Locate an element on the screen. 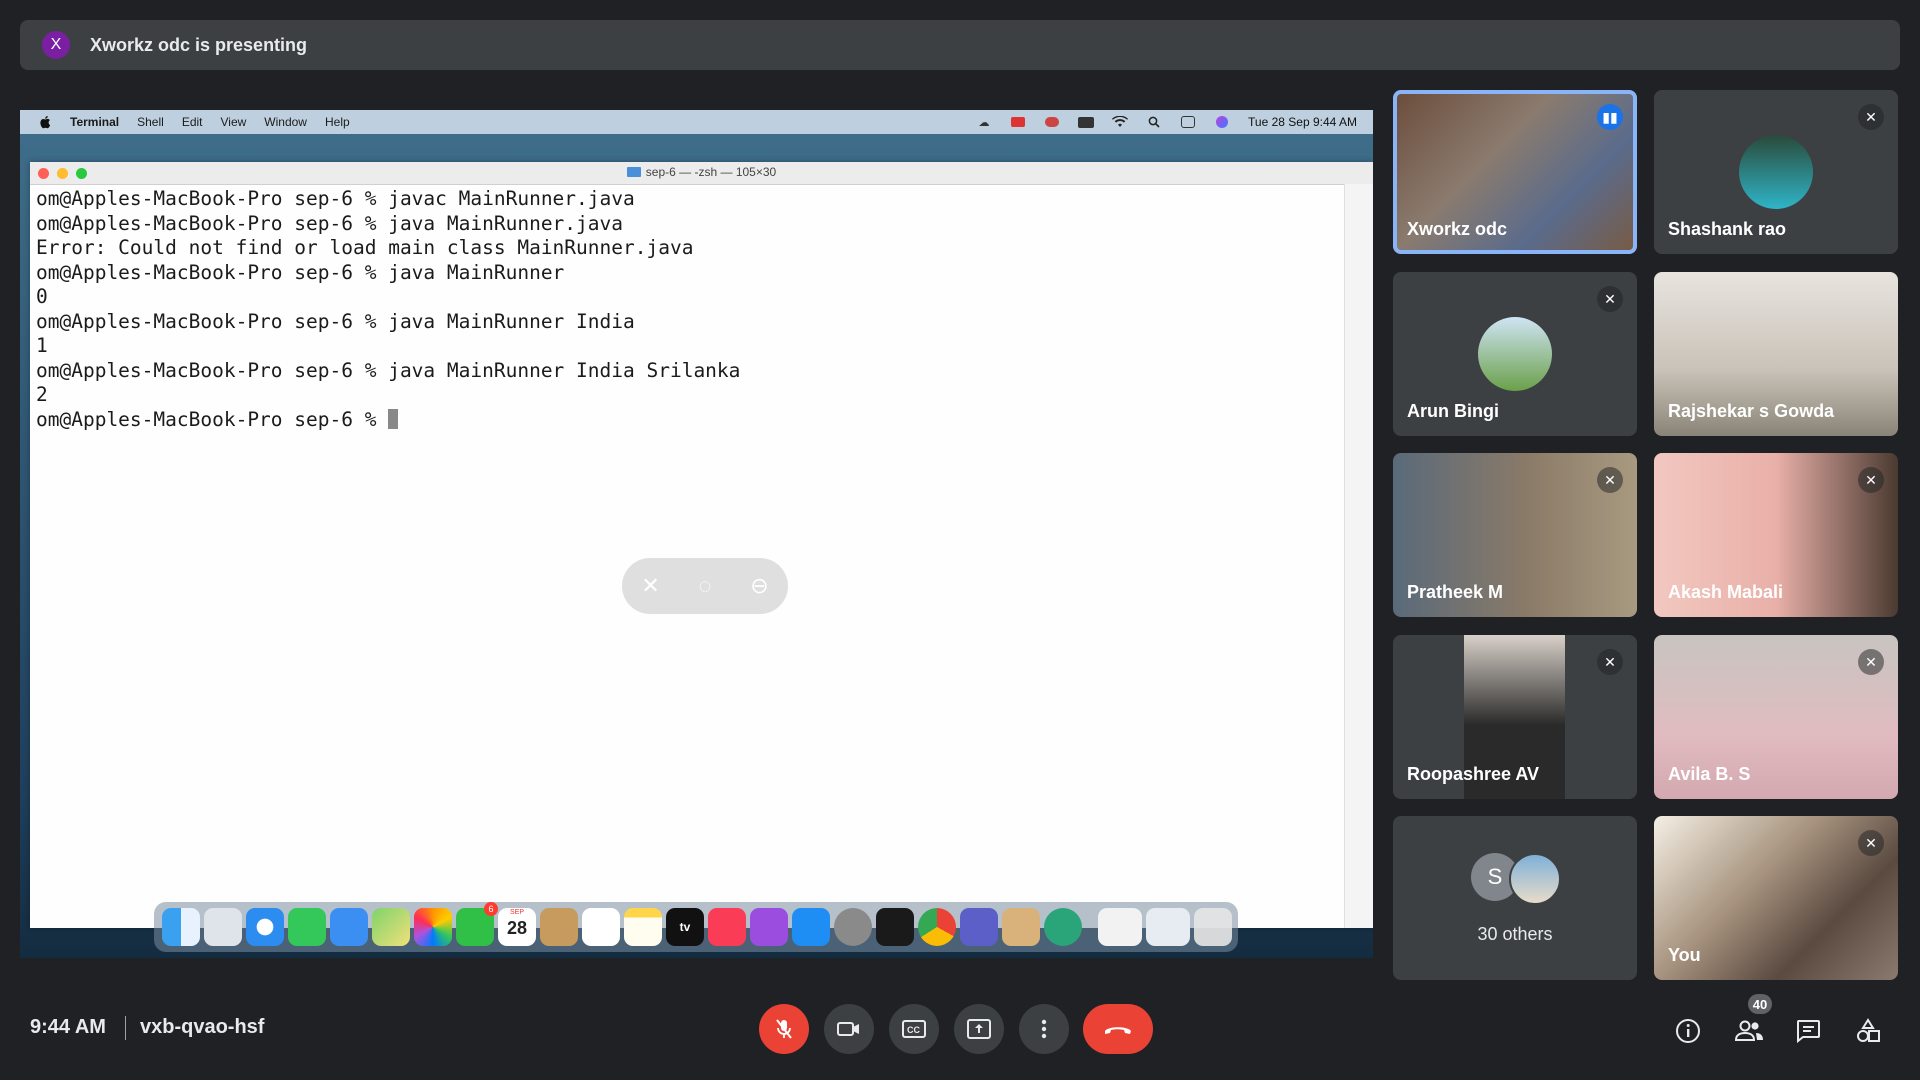 This screenshot has height=1080, width=1920. chat-icon is located at coordinates (1808, 1031).